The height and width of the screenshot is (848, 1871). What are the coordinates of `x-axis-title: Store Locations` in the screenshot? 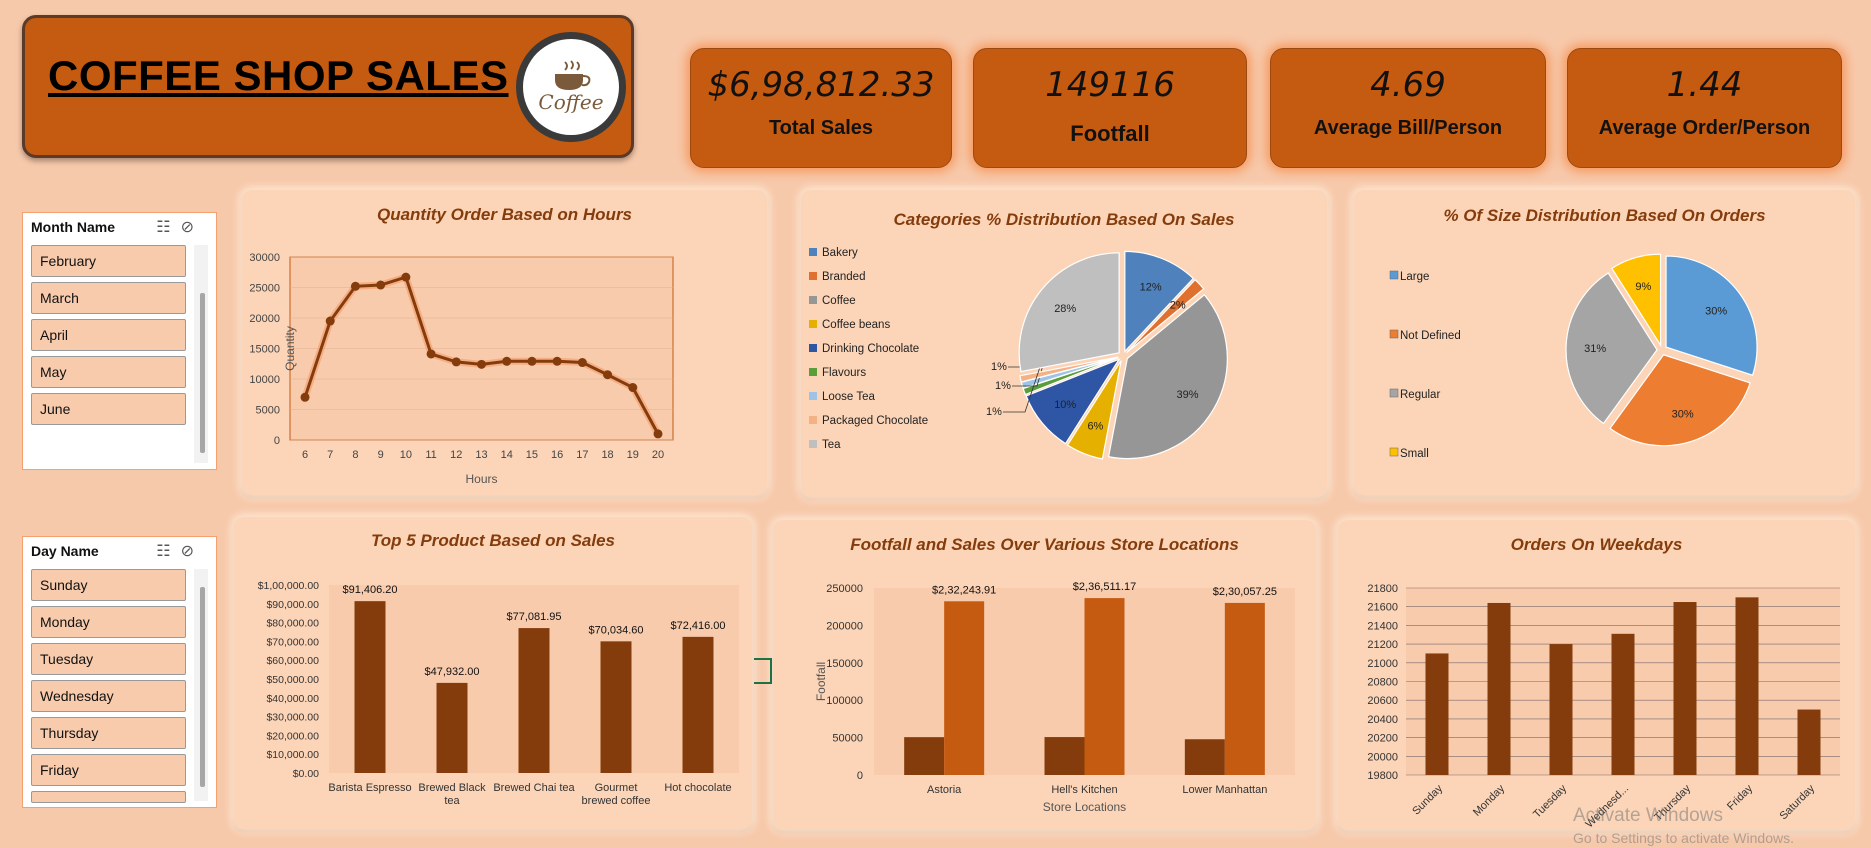 It's located at (1084, 807).